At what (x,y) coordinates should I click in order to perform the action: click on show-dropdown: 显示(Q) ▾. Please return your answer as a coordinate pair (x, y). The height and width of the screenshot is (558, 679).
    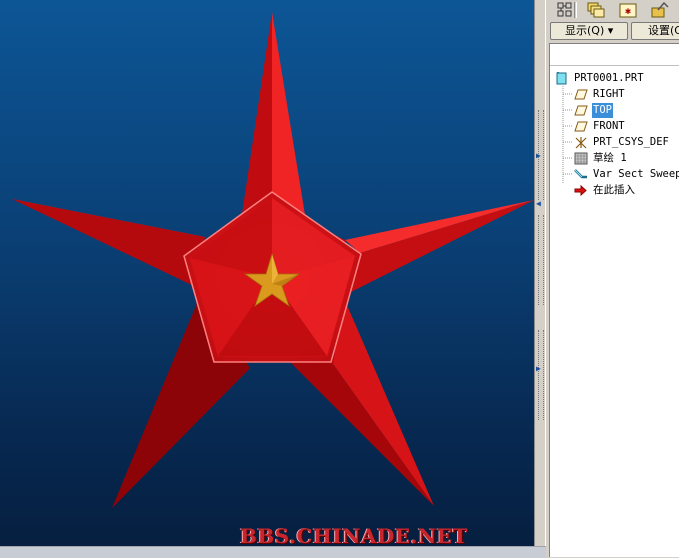
    Looking at the image, I should click on (589, 31).